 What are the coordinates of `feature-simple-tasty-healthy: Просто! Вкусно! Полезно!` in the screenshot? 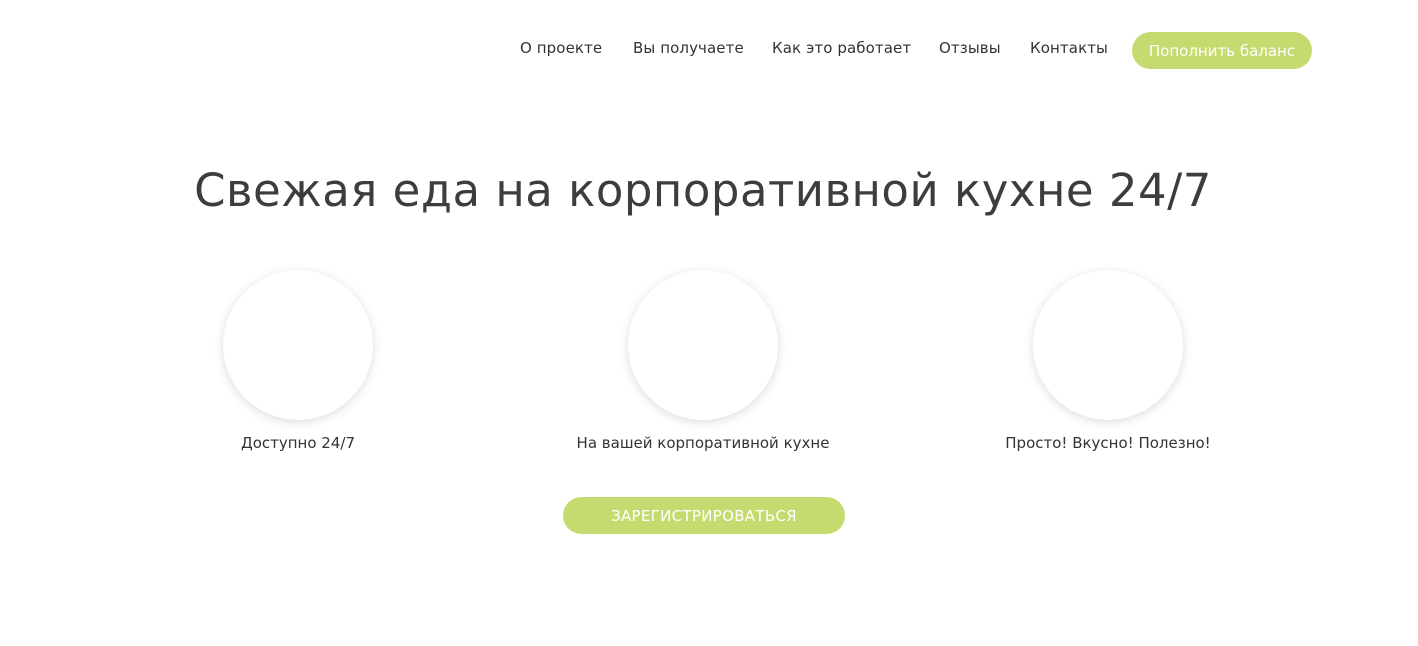 It's located at (1108, 365).